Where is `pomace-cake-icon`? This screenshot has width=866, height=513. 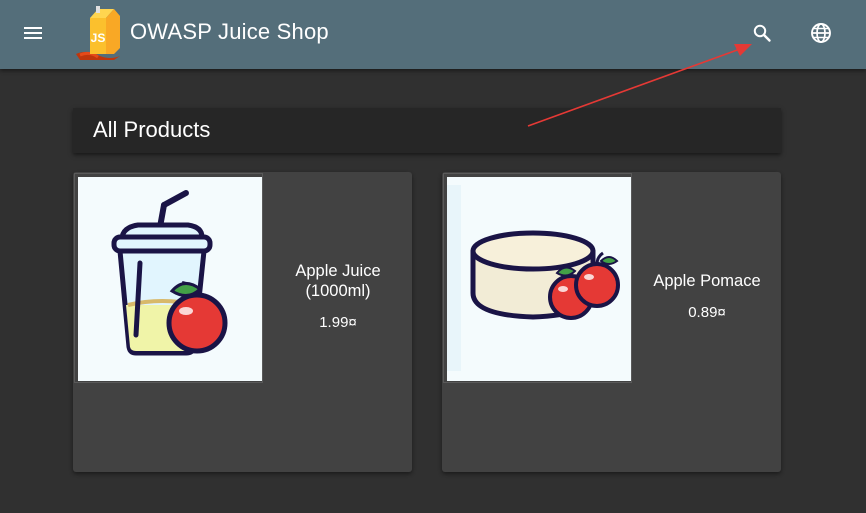 pomace-cake-icon is located at coordinates (533, 278).